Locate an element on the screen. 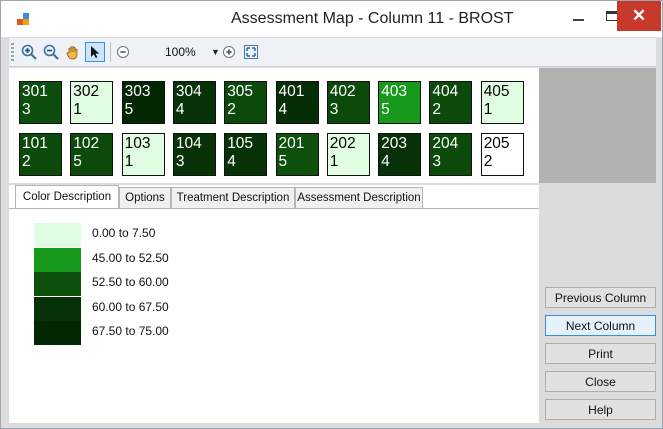  fit-page-icon is located at coordinates (251, 52).